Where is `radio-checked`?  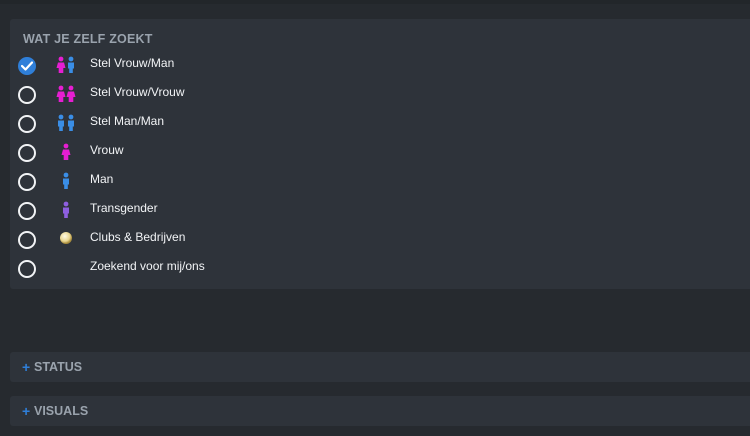 radio-checked is located at coordinates (27, 66).